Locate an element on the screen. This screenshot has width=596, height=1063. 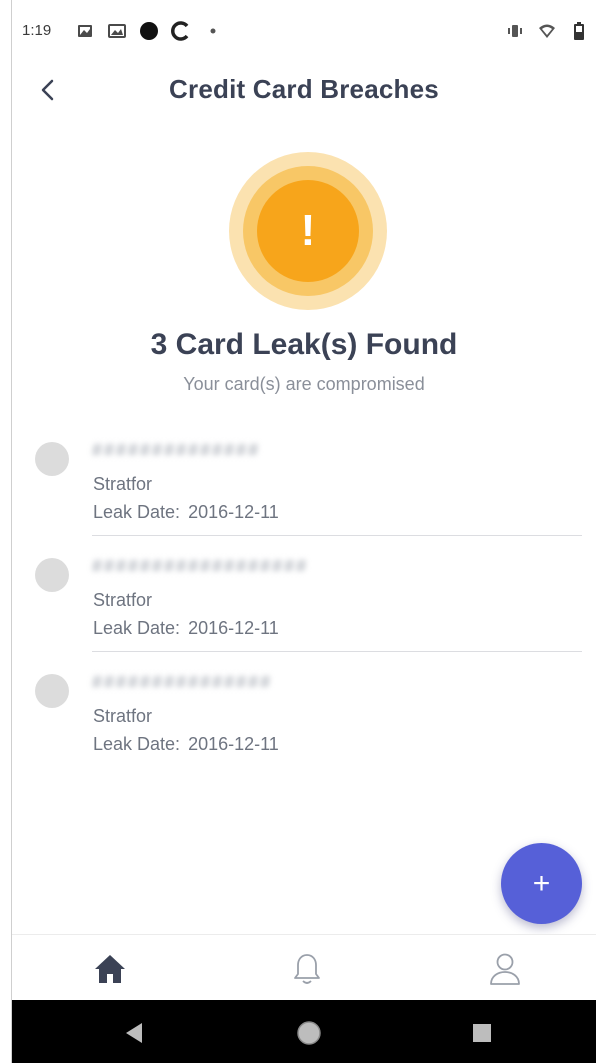
home-icon is located at coordinates (110, 969).